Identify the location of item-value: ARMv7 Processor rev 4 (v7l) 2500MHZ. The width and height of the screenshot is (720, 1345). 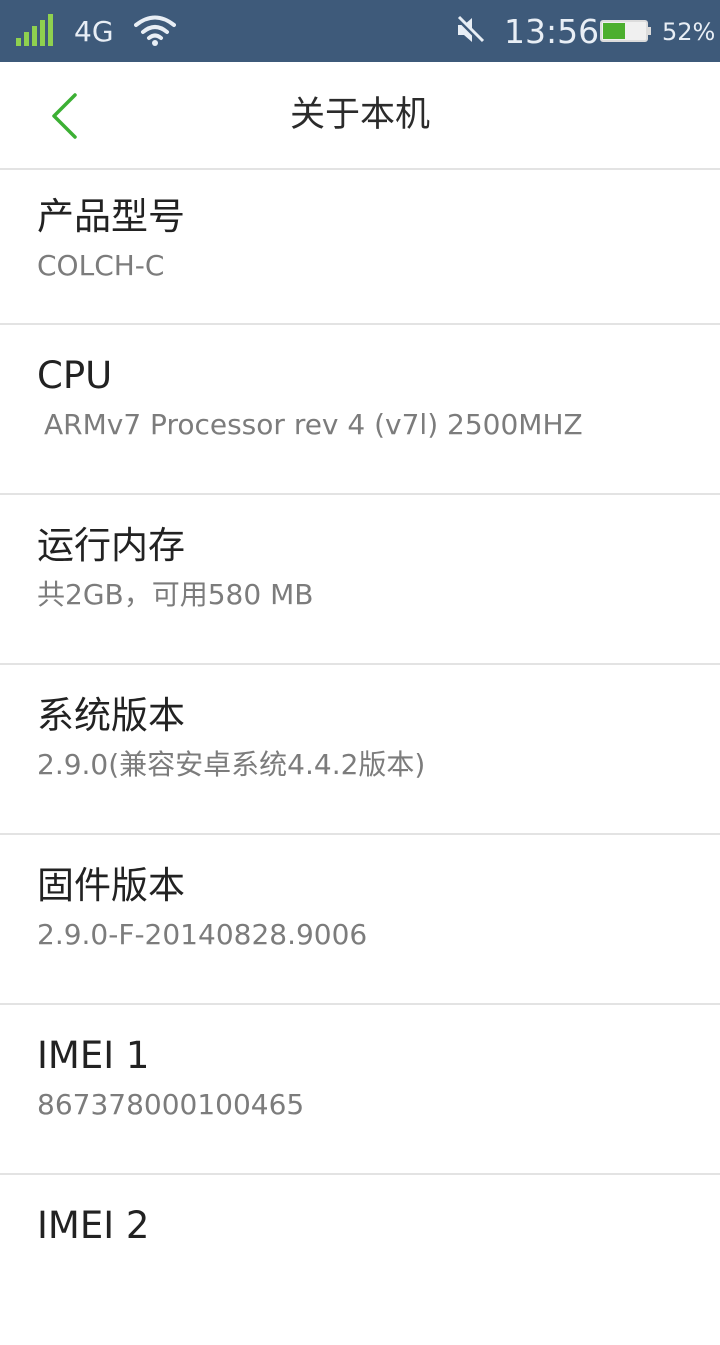
(313, 424).